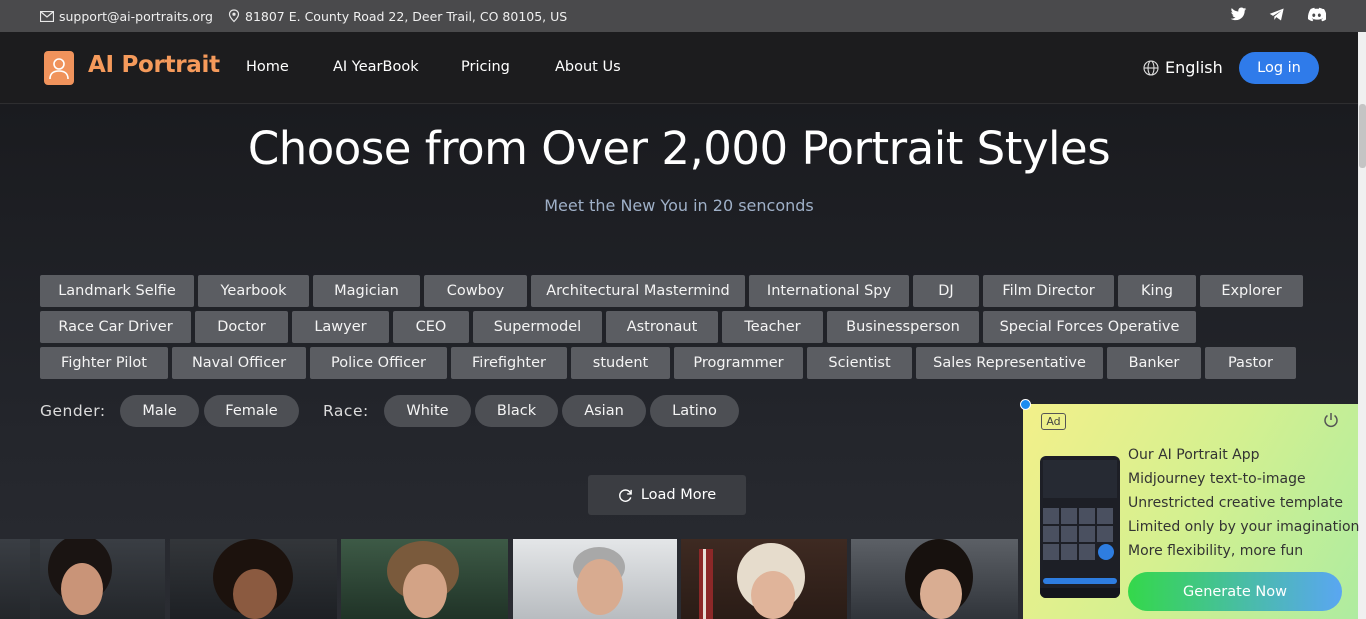 The image size is (1366, 619). What do you see at coordinates (903, 327) in the screenshot?
I see `style-tag: Businessperson` at bounding box center [903, 327].